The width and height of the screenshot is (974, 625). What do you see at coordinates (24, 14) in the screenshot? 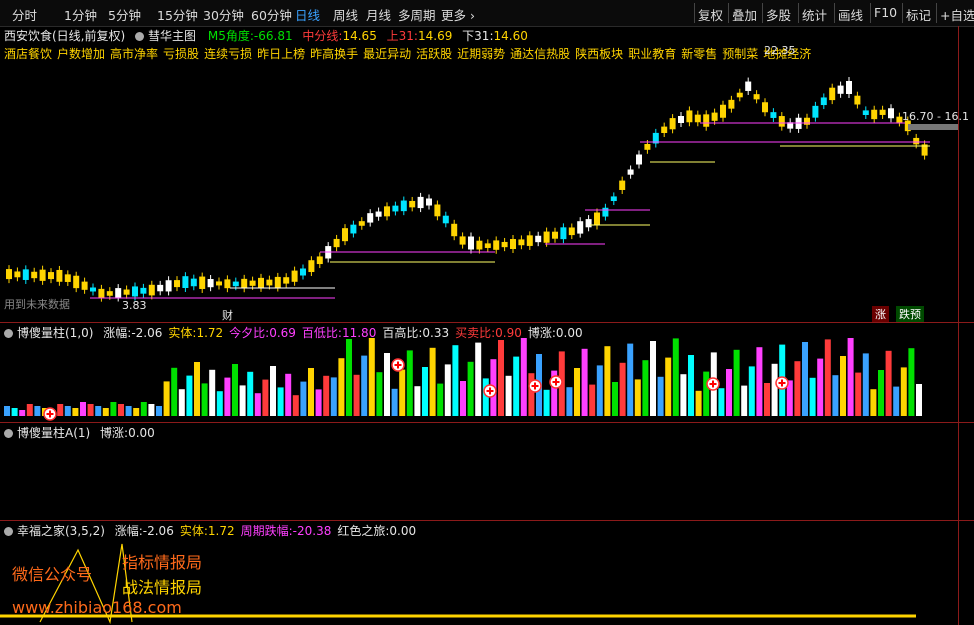
I see `period-tab: 分时` at bounding box center [24, 14].